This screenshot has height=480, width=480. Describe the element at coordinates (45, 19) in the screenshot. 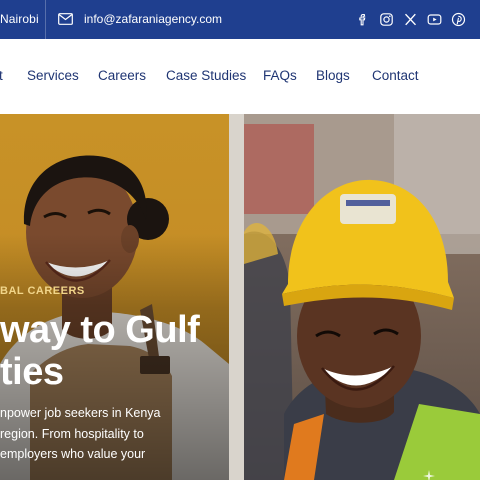

I see `topbar-divider` at that location.